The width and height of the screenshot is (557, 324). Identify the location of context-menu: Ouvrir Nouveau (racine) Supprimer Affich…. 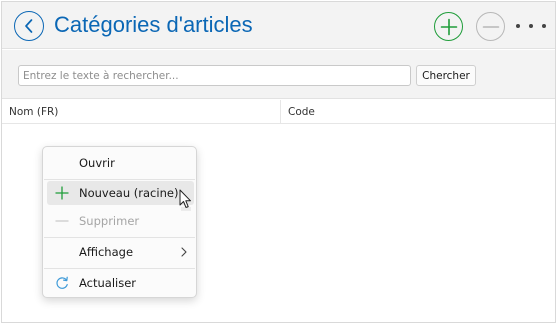
(119, 222).